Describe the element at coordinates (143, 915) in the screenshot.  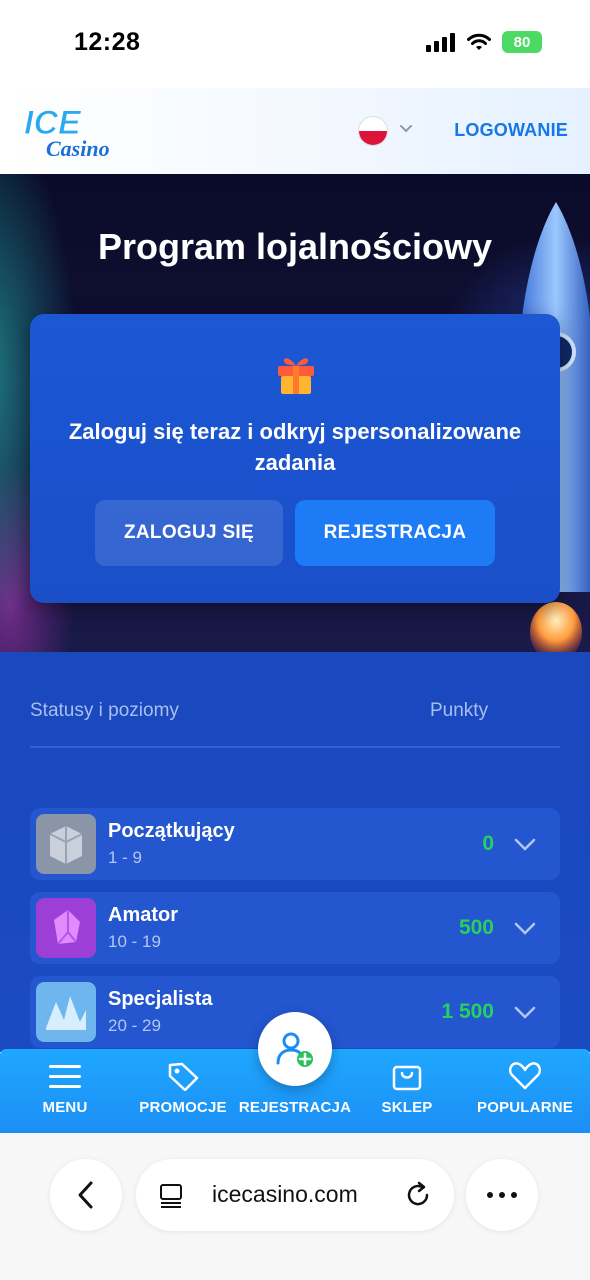
I see `level-name: Amator` at that location.